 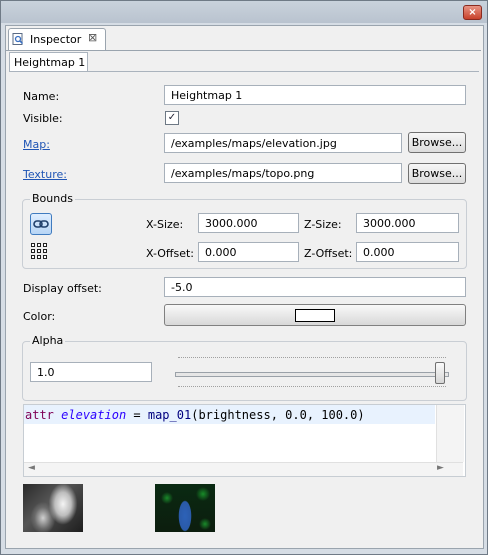 What do you see at coordinates (248, 223) in the screenshot?
I see `x-size-field: 3000.000` at bounding box center [248, 223].